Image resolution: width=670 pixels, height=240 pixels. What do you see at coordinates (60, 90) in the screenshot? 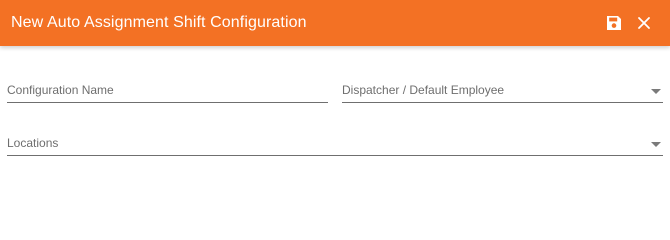
I see `configuration-name-label: Configuration Name` at bounding box center [60, 90].